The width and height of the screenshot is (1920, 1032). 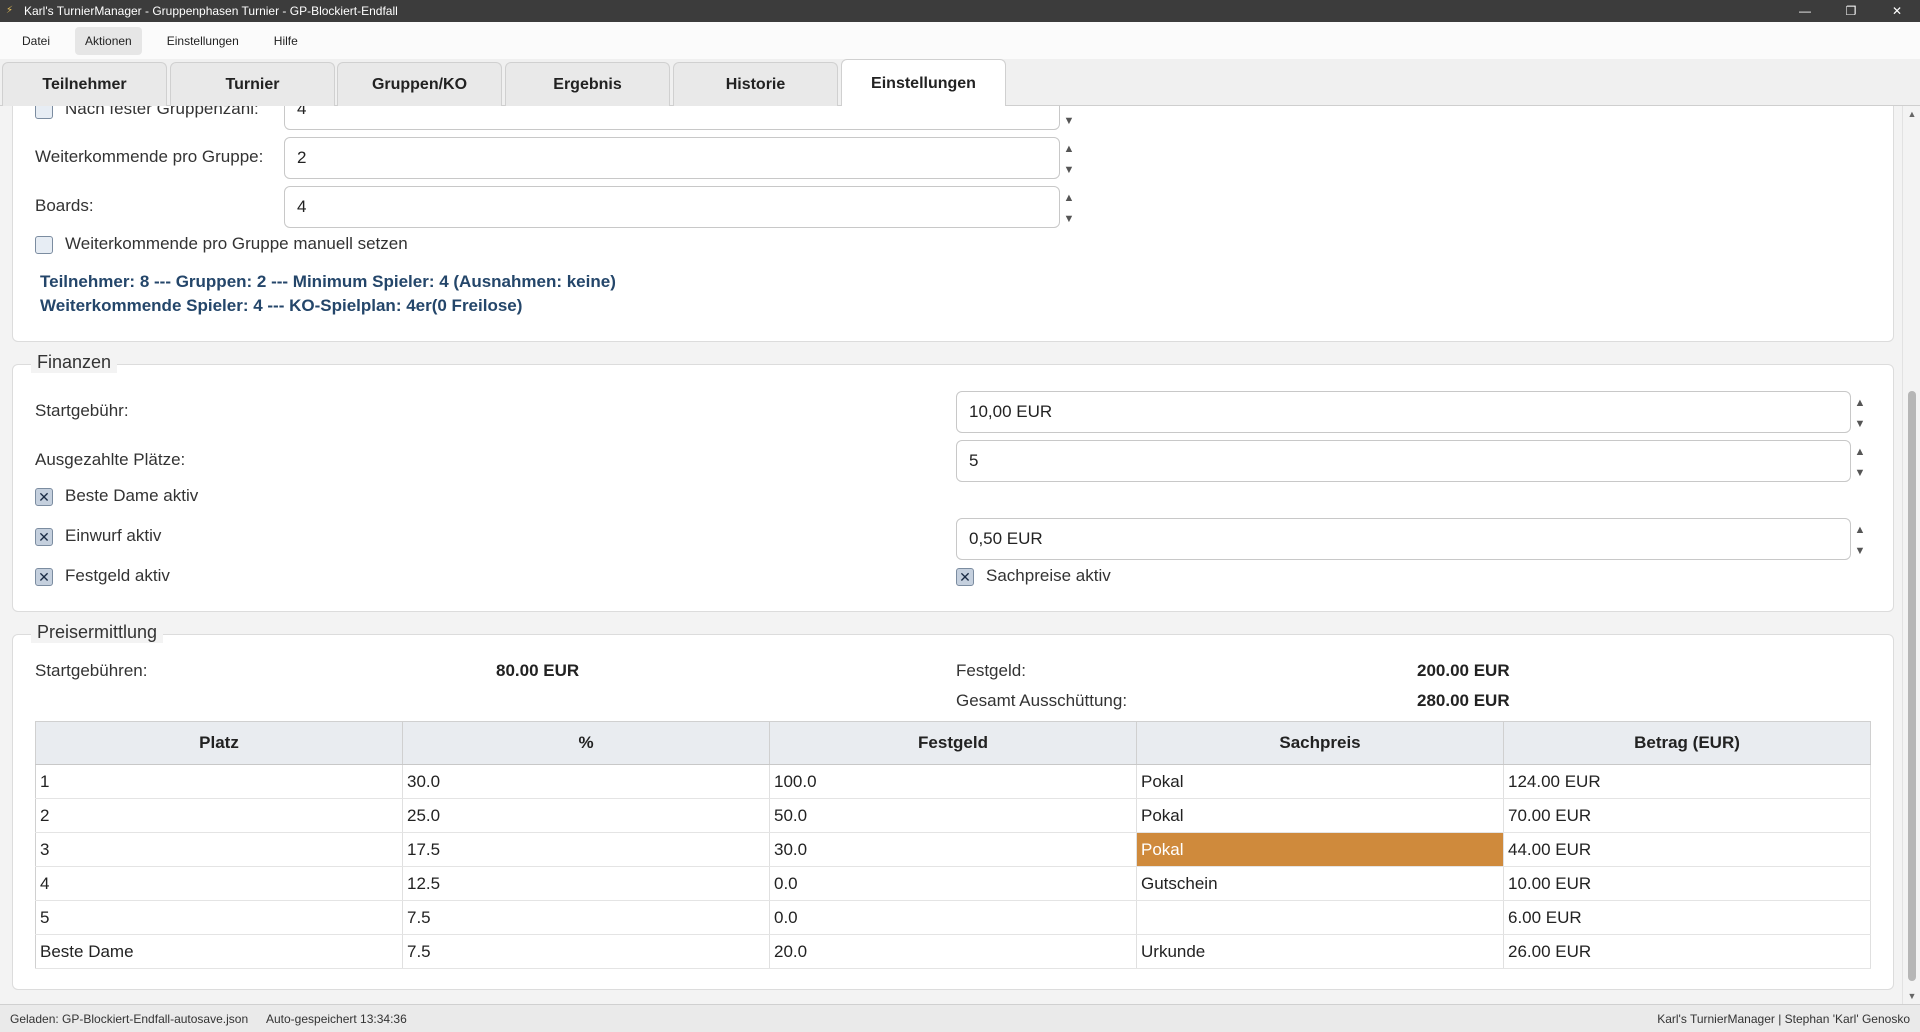 What do you see at coordinates (1687, 951) in the screenshot?
I see `cell-betrag: 26.00 EUR` at bounding box center [1687, 951].